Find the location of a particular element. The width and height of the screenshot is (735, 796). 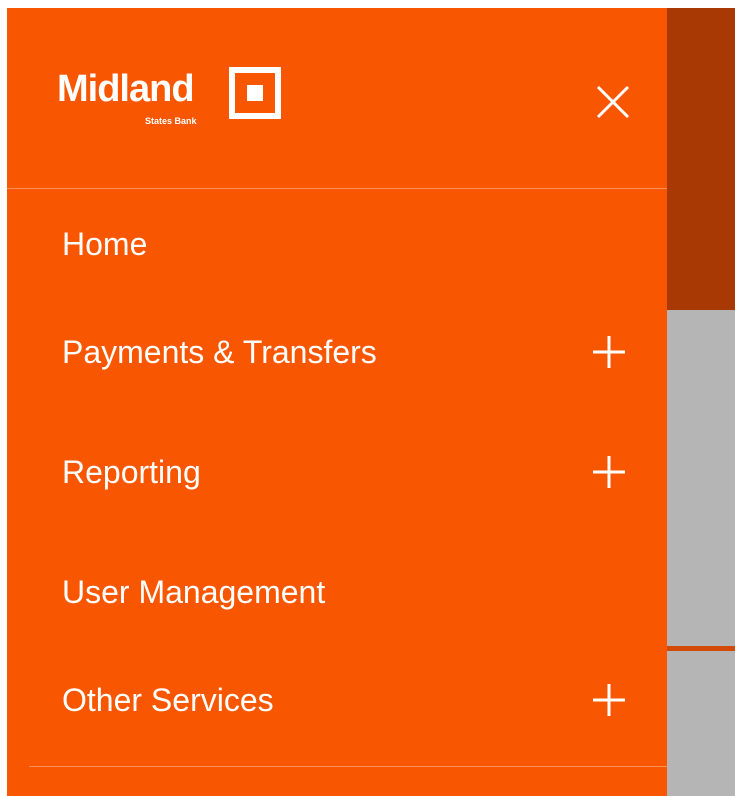

bank-logo: Midland States Bank is located at coordinates (172, 100).